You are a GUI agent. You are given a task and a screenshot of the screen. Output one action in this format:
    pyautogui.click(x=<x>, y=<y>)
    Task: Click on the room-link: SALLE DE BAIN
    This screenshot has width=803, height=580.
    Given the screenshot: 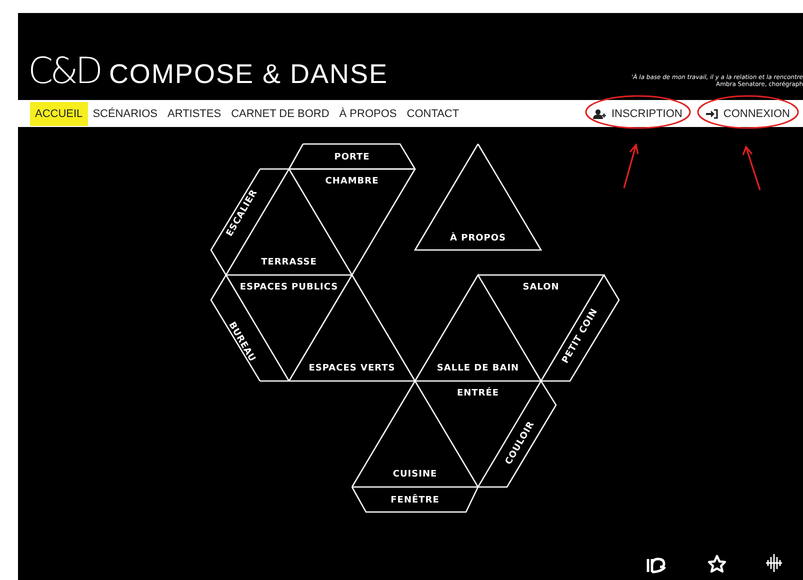 What is the action you would take?
    pyautogui.click(x=478, y=368)
    